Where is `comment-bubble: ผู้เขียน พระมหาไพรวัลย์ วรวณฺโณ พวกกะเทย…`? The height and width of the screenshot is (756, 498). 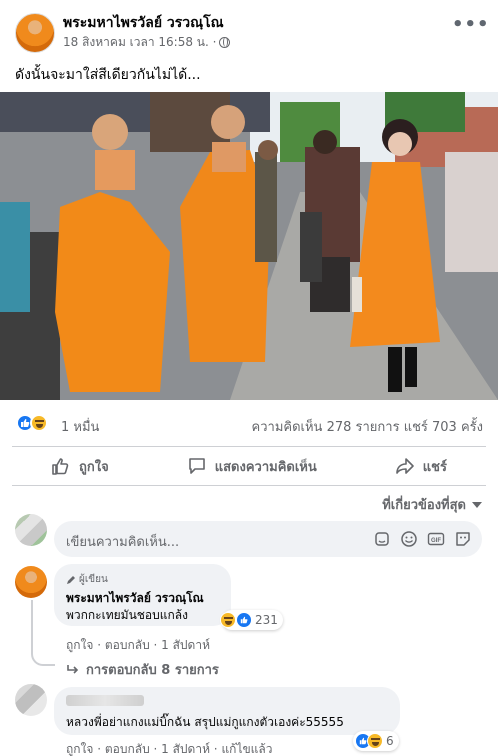 comment-bubble: ผู้เขียน พระมหาไพรวัลย์ วรวณฺโณ พวกกะเทย… is located at coordinates (142, 595).